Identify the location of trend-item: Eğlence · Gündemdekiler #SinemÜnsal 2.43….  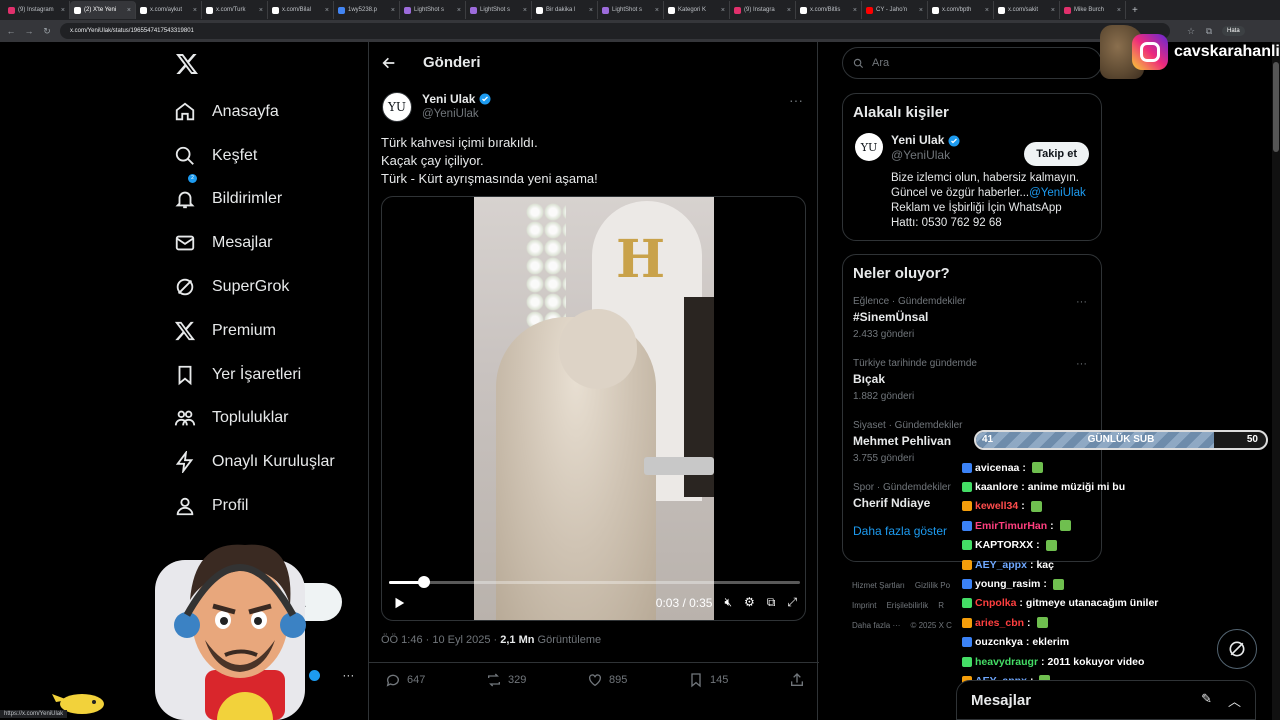
(972, 319).